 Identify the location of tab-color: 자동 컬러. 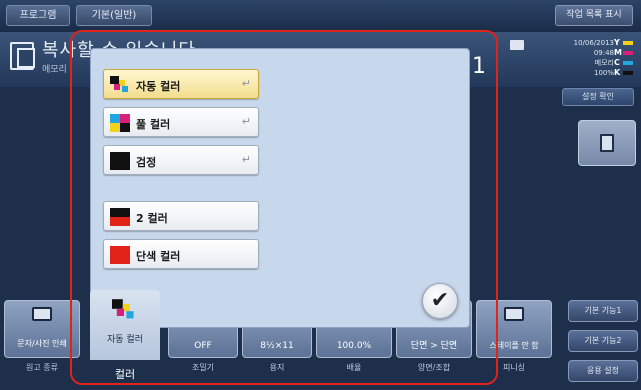
(125, 325).